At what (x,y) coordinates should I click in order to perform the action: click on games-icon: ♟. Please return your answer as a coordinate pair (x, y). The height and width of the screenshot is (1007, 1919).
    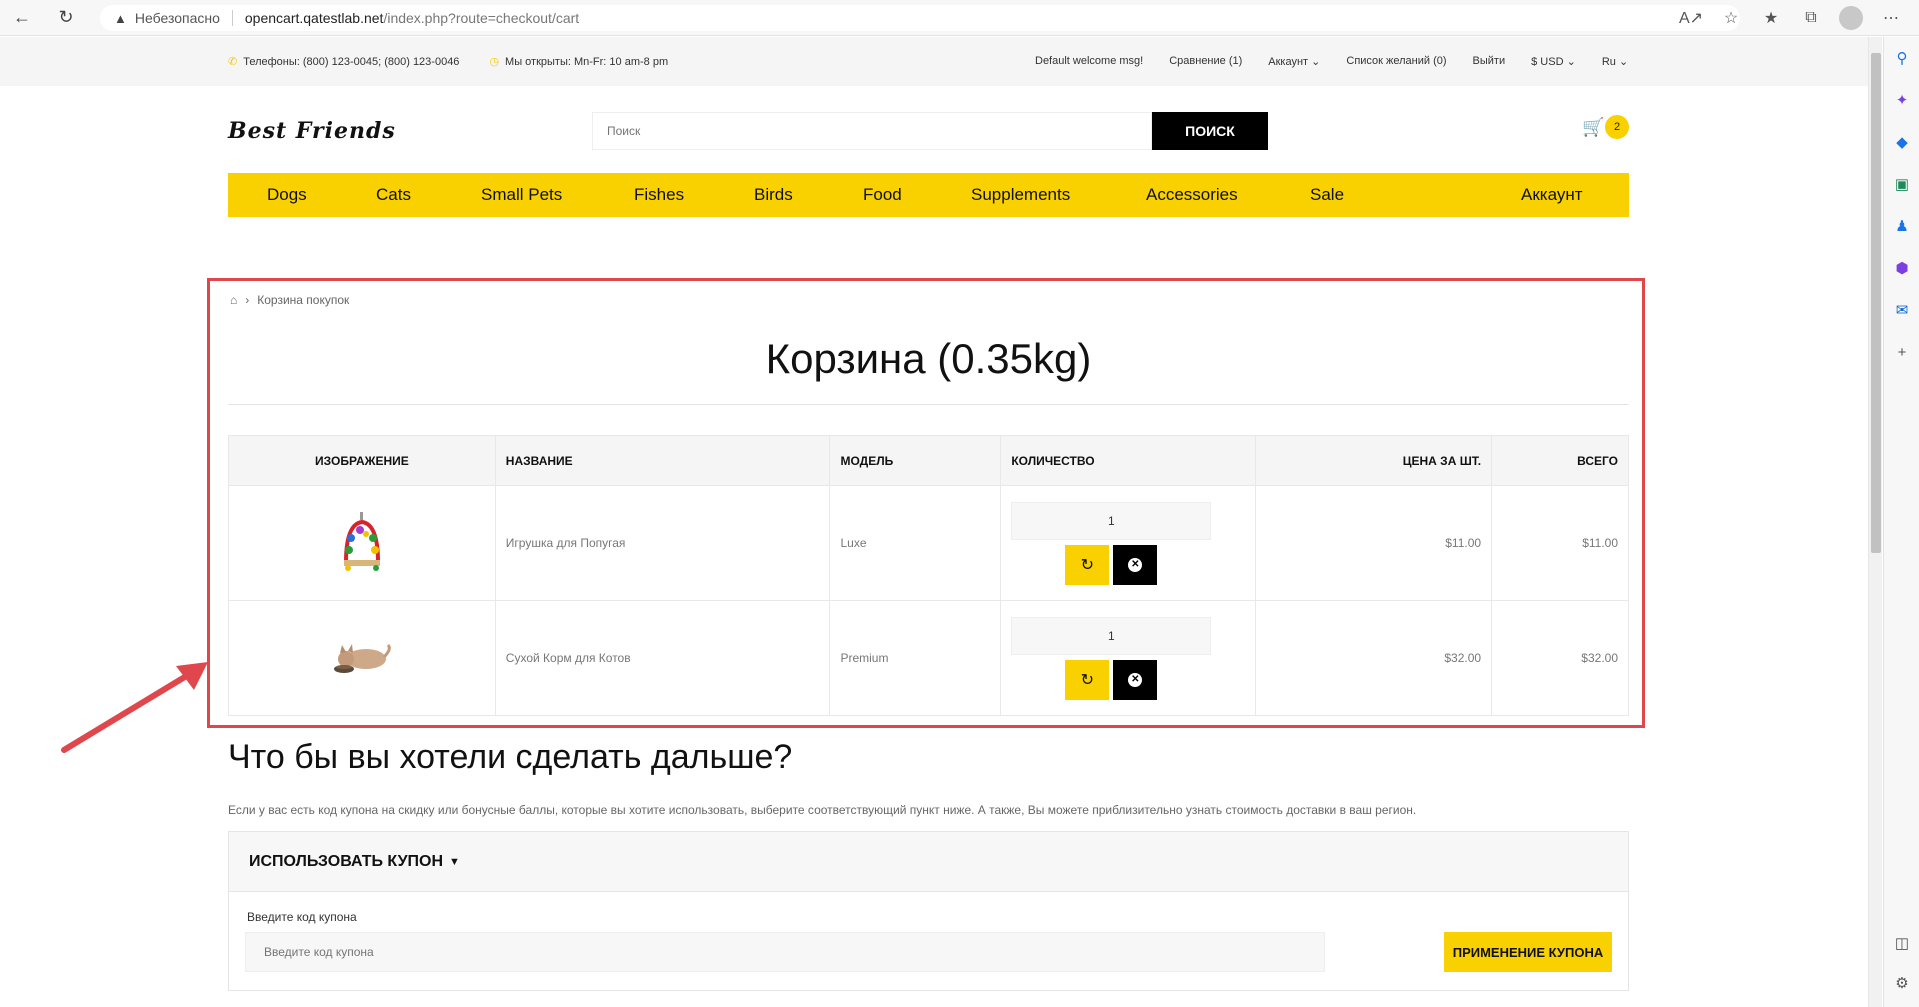
    Looking at the image, I should click on (1901, 226).